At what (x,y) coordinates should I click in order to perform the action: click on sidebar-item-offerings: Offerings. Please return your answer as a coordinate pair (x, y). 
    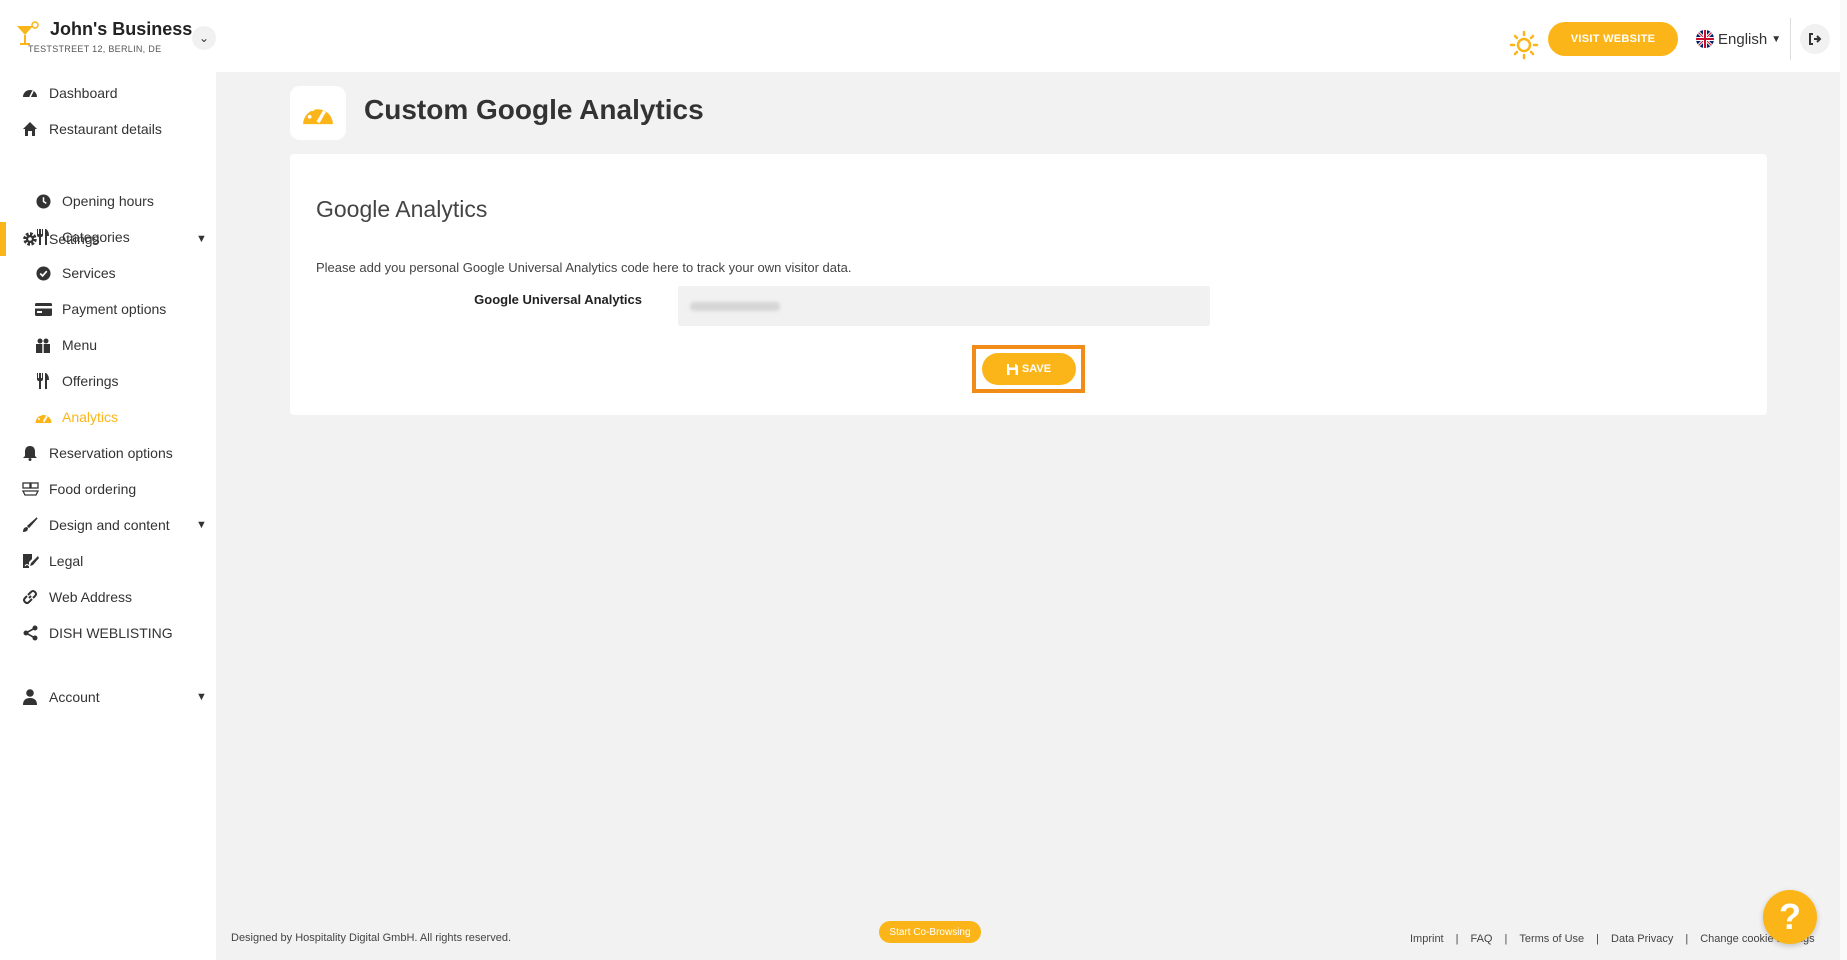
    Looking at the image, I should click on (108, 381).